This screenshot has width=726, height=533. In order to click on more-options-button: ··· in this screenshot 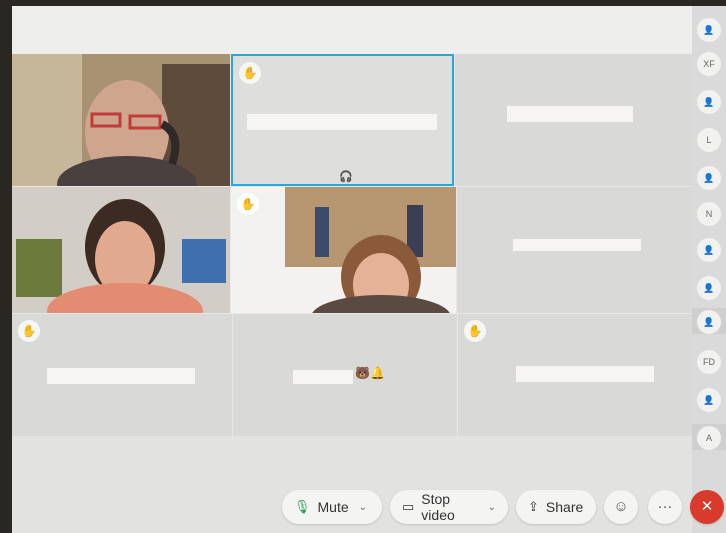, I will do `click(665, 507)`.